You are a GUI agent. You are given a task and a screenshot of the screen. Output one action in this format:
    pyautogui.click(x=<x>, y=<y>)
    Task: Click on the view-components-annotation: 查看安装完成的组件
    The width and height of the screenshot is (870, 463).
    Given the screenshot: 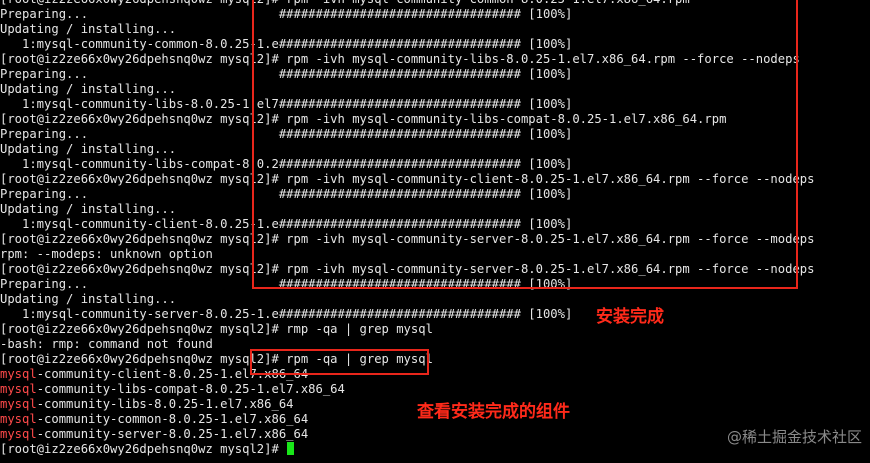 What is the action you would take?
    pyautogui.click(x=493, y=412)
    